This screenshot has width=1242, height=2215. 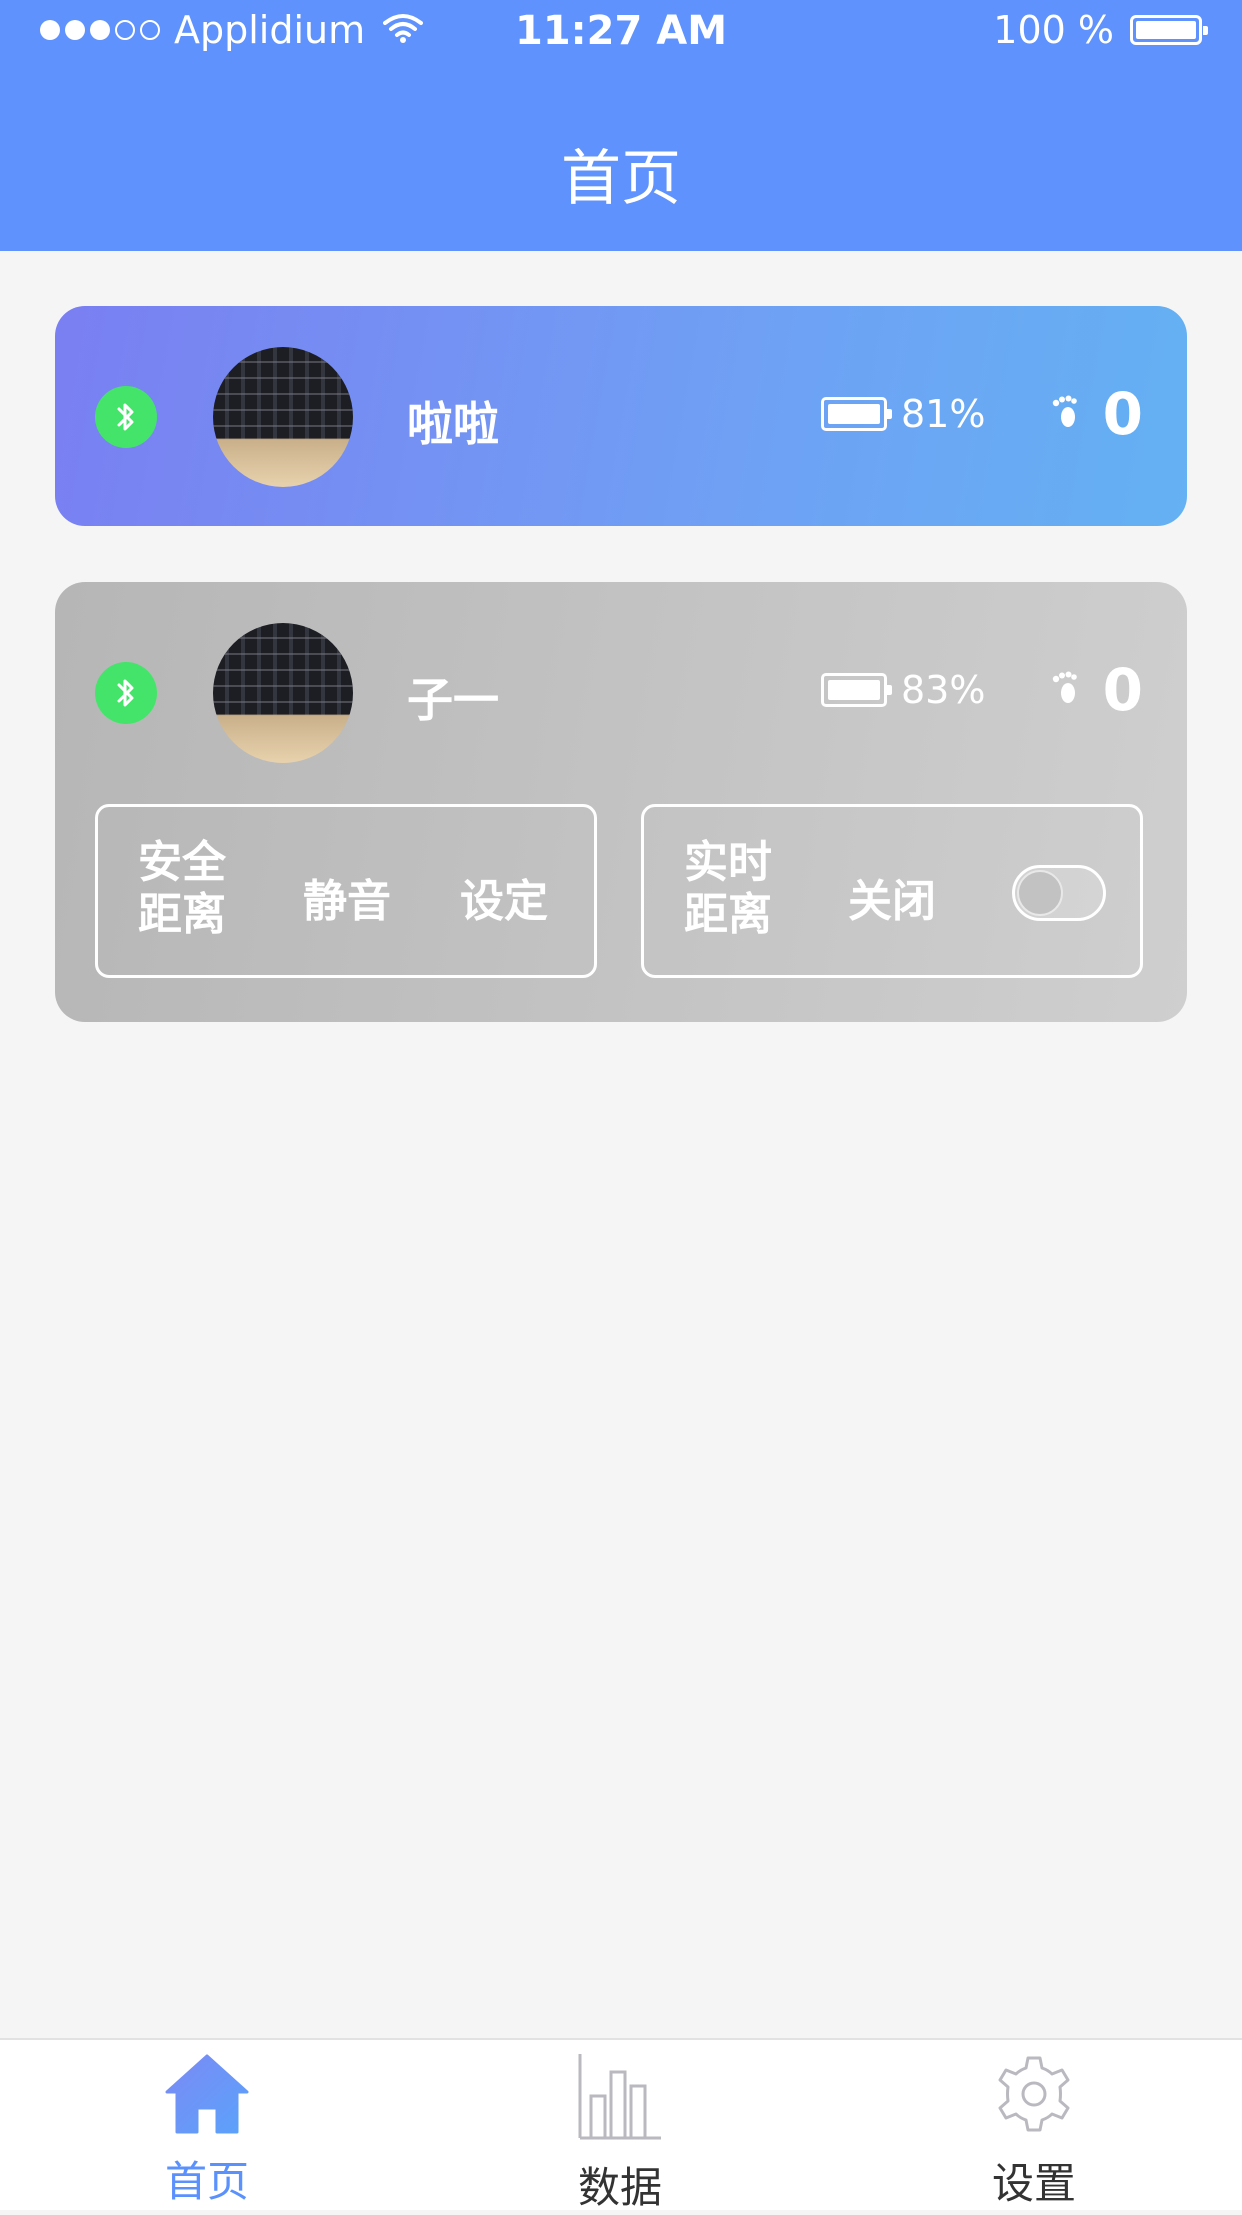 What do you see at coordinates (943, 414) in the screenshot?
I see `battery-level: 81%` at bounding box center [943, 414].